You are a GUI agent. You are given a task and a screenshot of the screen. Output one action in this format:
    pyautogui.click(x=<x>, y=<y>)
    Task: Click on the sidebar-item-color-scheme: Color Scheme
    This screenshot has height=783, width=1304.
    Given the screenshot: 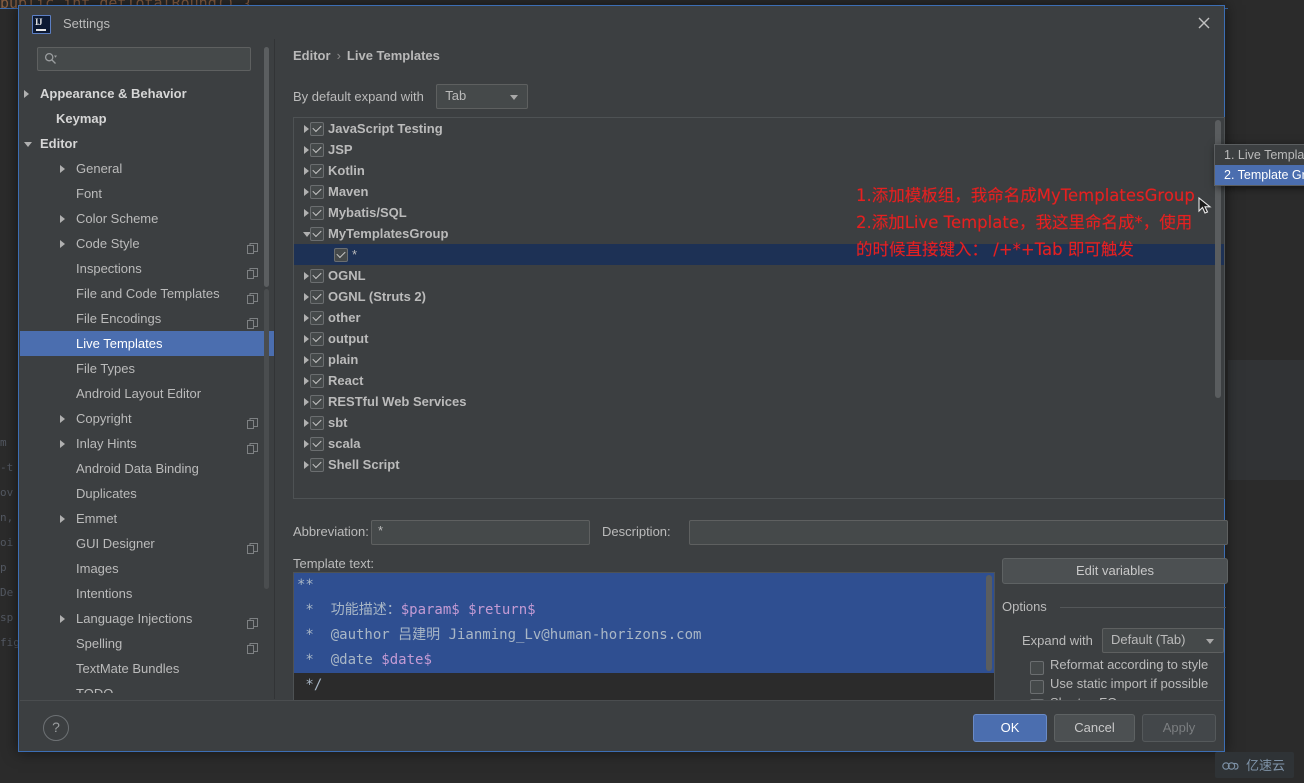 What is the action you would take?
    pyautogui.click(x=147, y=218)
    